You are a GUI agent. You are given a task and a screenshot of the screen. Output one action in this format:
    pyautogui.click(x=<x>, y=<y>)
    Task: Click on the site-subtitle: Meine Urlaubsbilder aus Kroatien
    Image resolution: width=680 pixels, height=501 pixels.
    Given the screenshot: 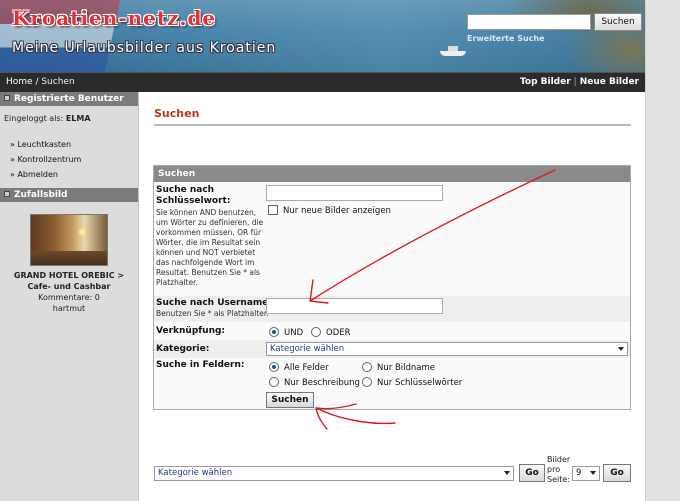 What is the action you would take?
    pyautogui.click(x=144, y=48)
    